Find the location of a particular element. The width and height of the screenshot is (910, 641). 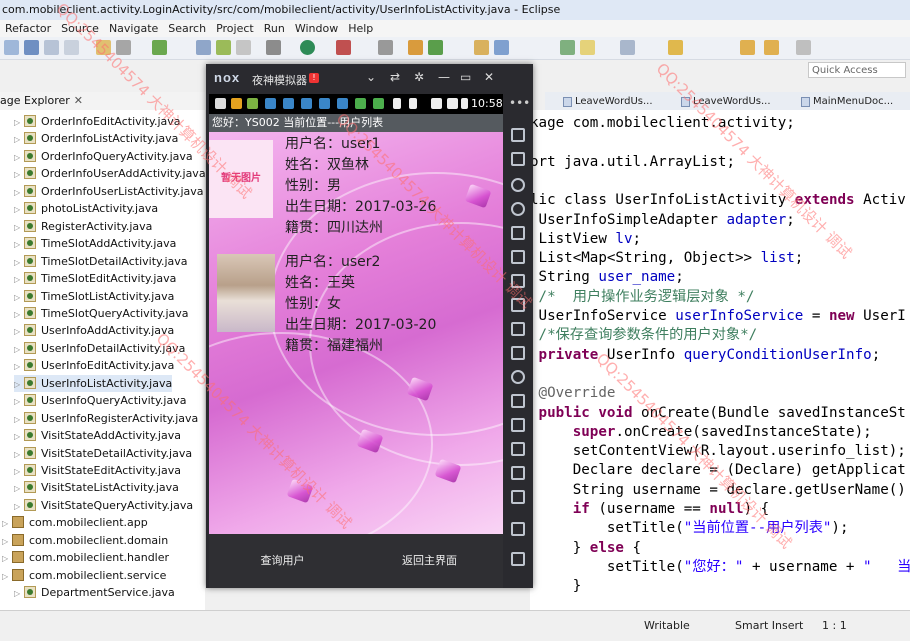

menu-navigate: Navigate is located at coordinates (133, 28).